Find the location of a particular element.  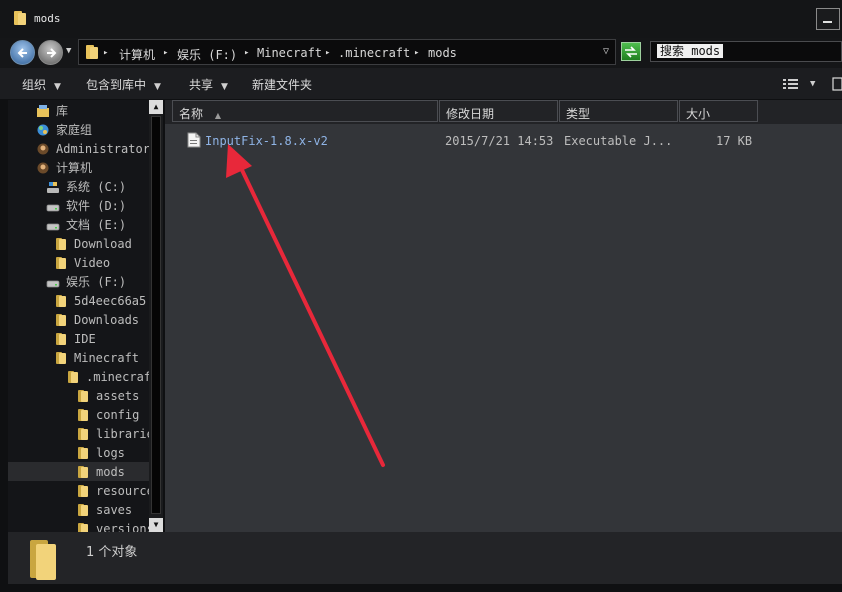

sidebar-item-label: 计算机 is located at coordinates (74, 168).